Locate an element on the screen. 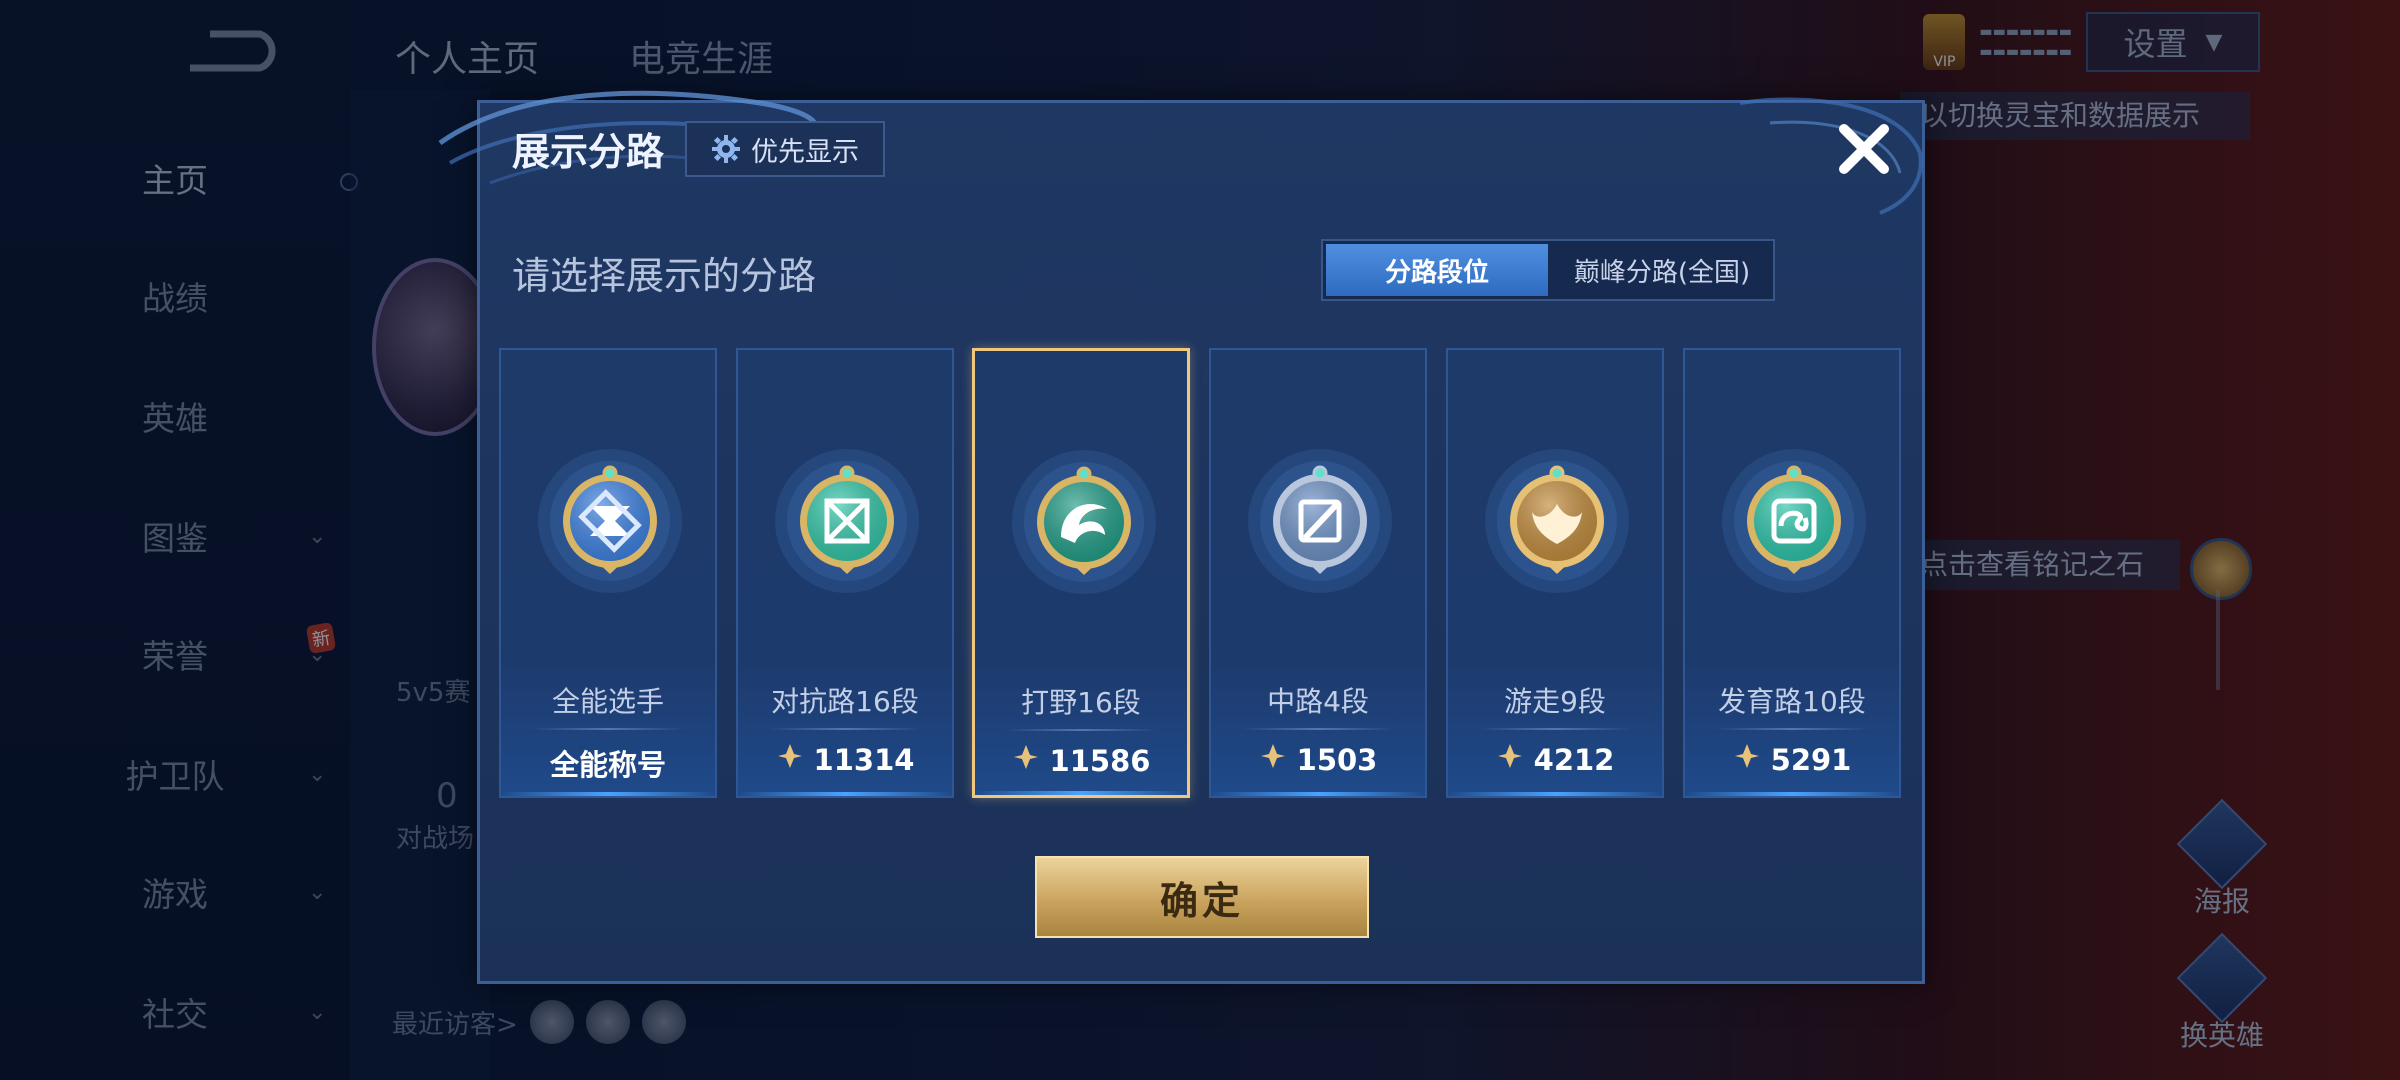 Image resolution: width=2400 pixels, height=1080 pixels. lane-name: 全能选手 is located at coordinates (607, 701).